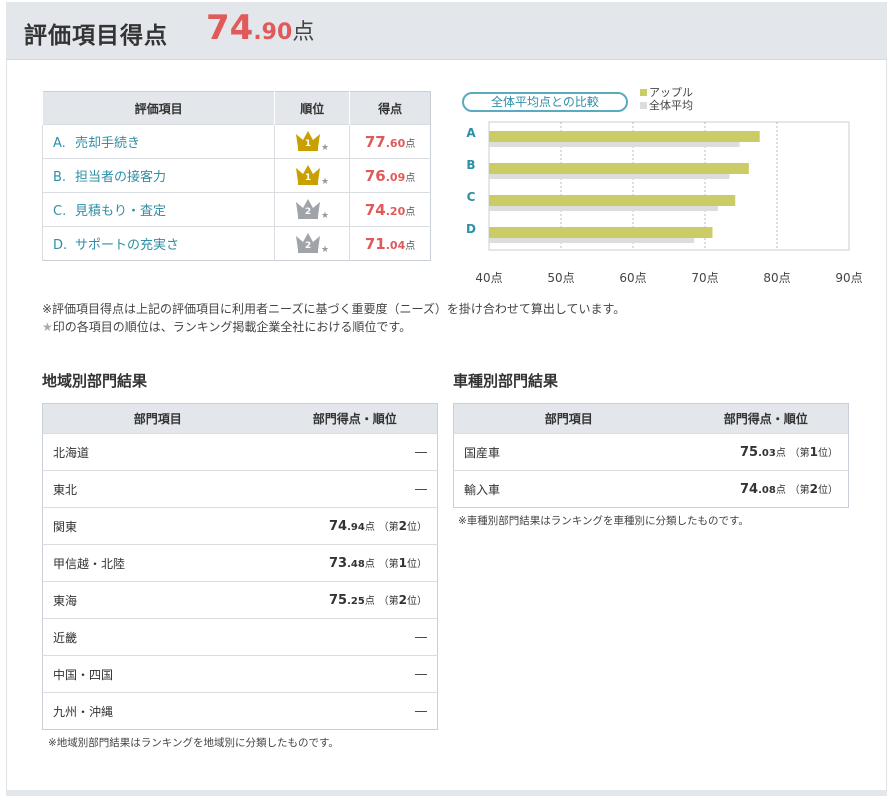 This screenshot has width=893, height=796. I want to click on eval-row: A. 売却手続き 1 ★ 77.60点, so click(236, 141).